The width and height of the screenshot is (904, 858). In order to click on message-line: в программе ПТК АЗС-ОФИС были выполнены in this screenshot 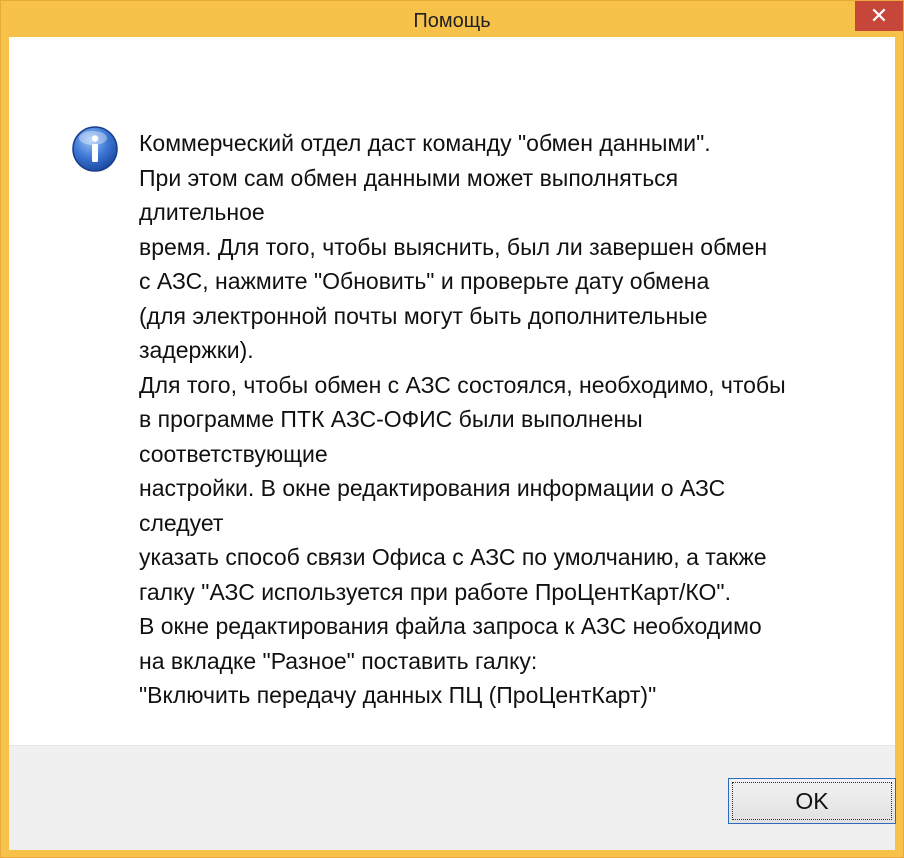, I will do `click(391, 419)`.